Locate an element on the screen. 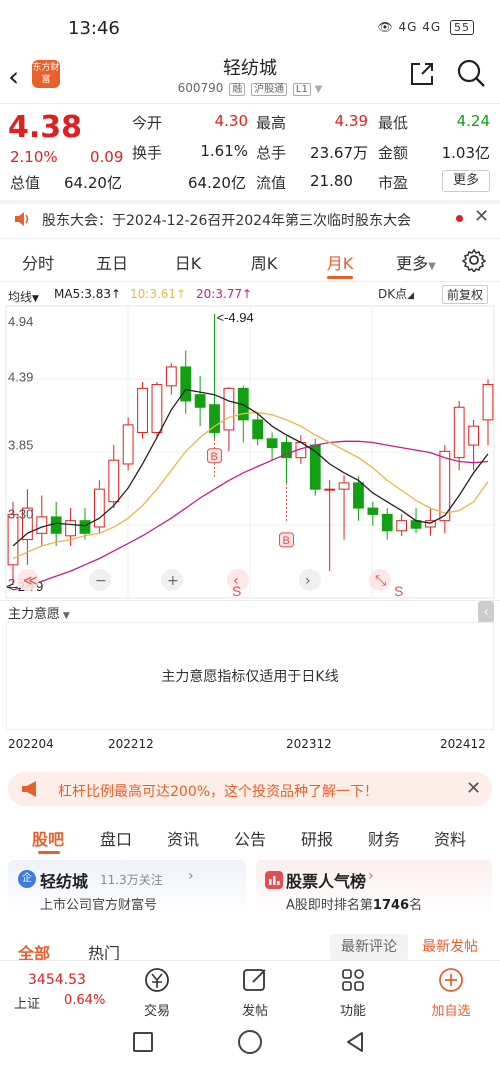 This screenshot has width=500, height=1069. promo-text: 杠杆比例最高可达200%，这个投资品种了解一下！ is located at coordinates (218, 792).